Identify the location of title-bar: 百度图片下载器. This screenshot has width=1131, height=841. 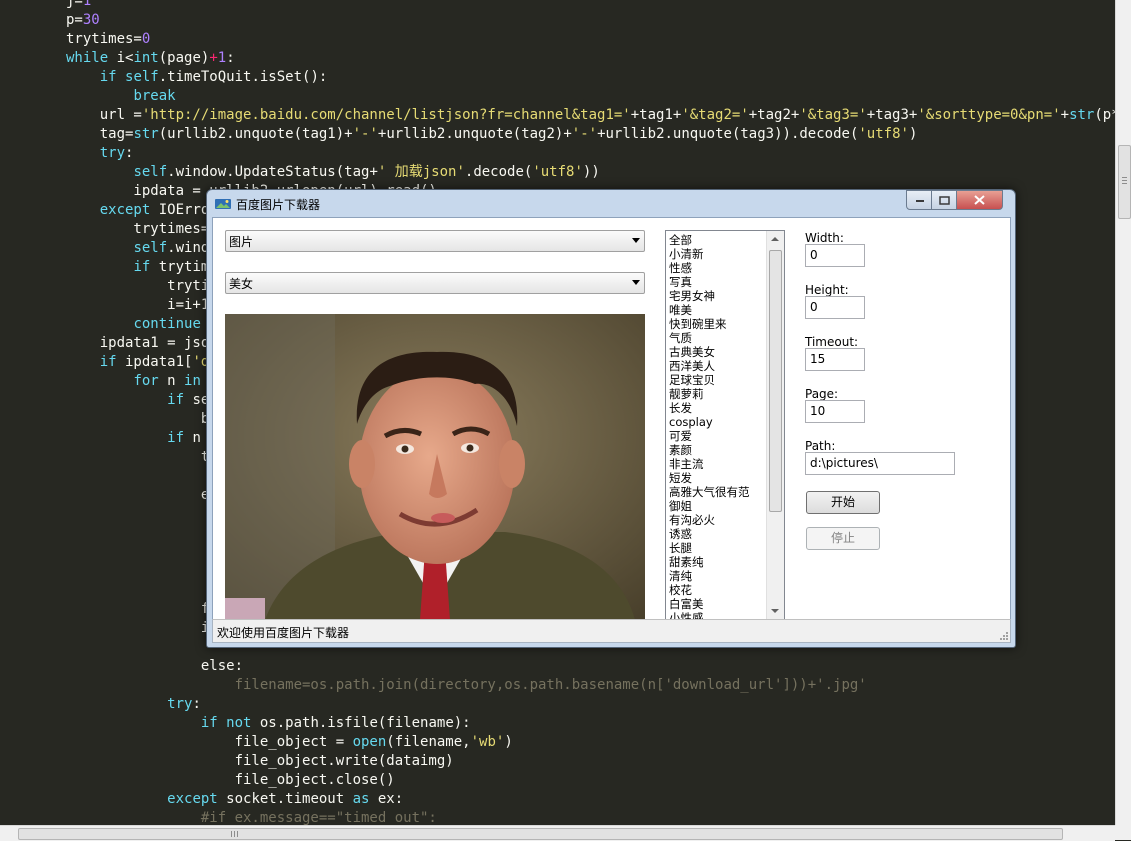
(611, 203).